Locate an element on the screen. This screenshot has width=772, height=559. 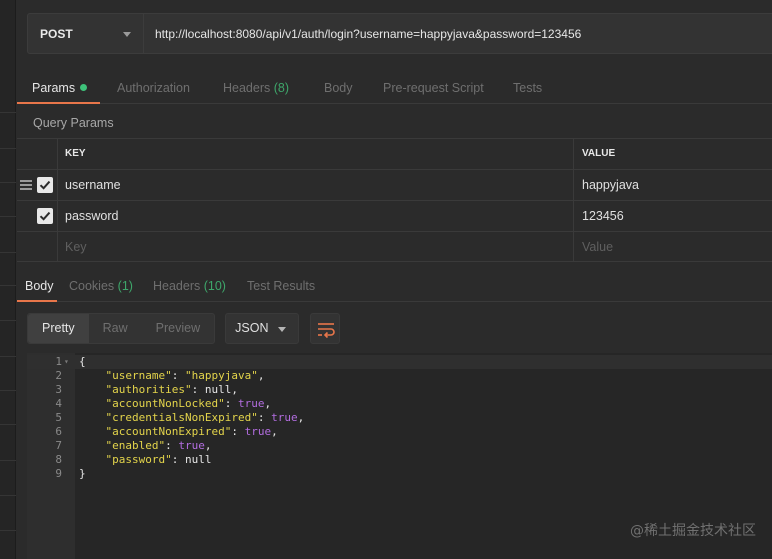
new-key-input: Key is located at coordinates (316, 247).